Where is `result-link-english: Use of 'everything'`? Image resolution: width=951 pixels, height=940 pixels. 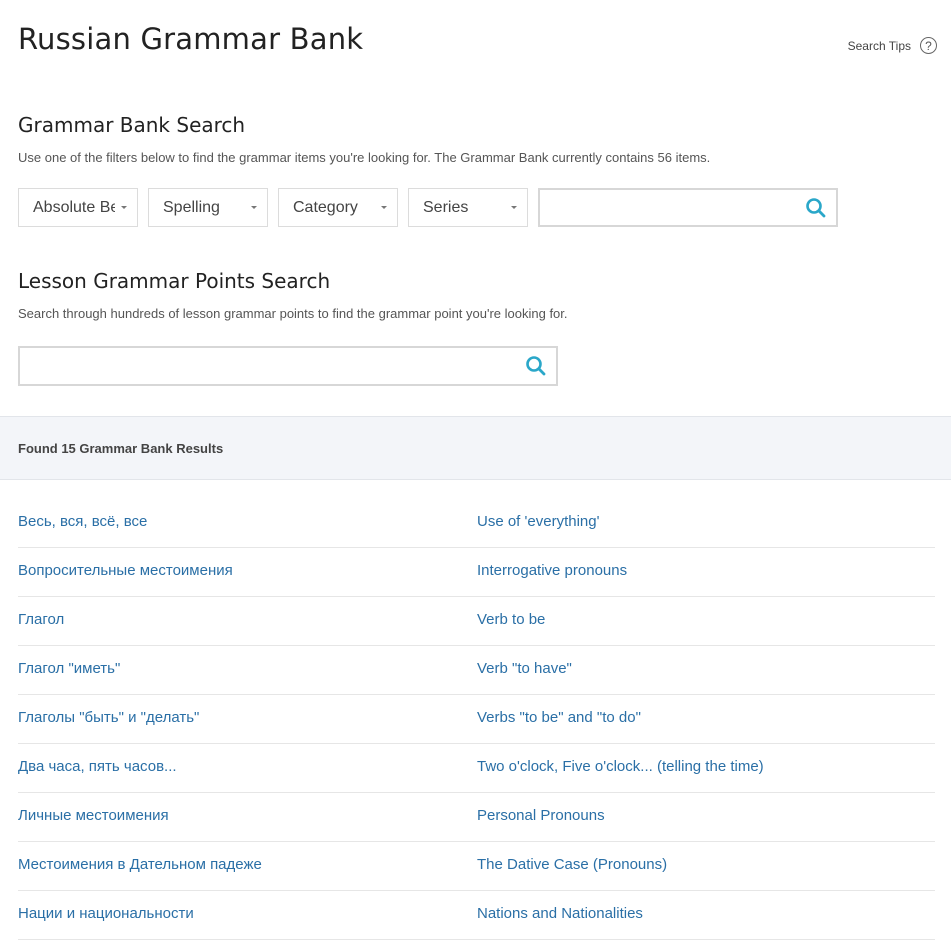 result-link-english: Use of 'everything' is located at coordinates (538, 521).